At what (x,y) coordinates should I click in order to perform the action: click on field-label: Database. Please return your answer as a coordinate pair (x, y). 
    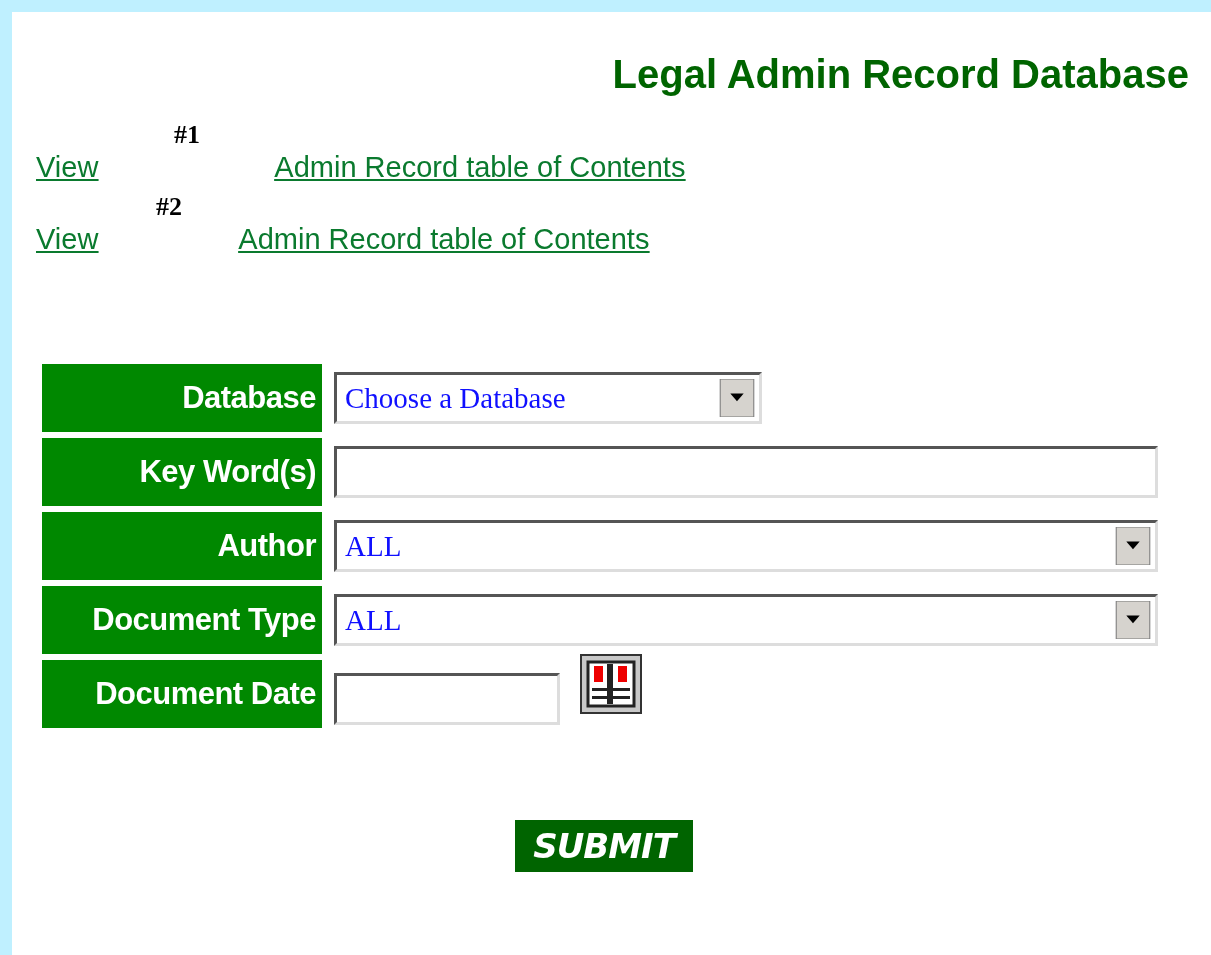
    Looking at the image, I should click on (182, 398).